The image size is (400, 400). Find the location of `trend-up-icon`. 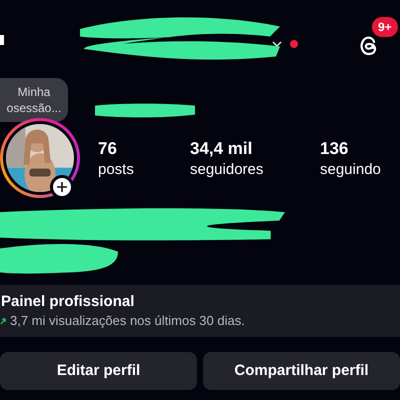

trend-up-icon is located at coordinates (3, 321).